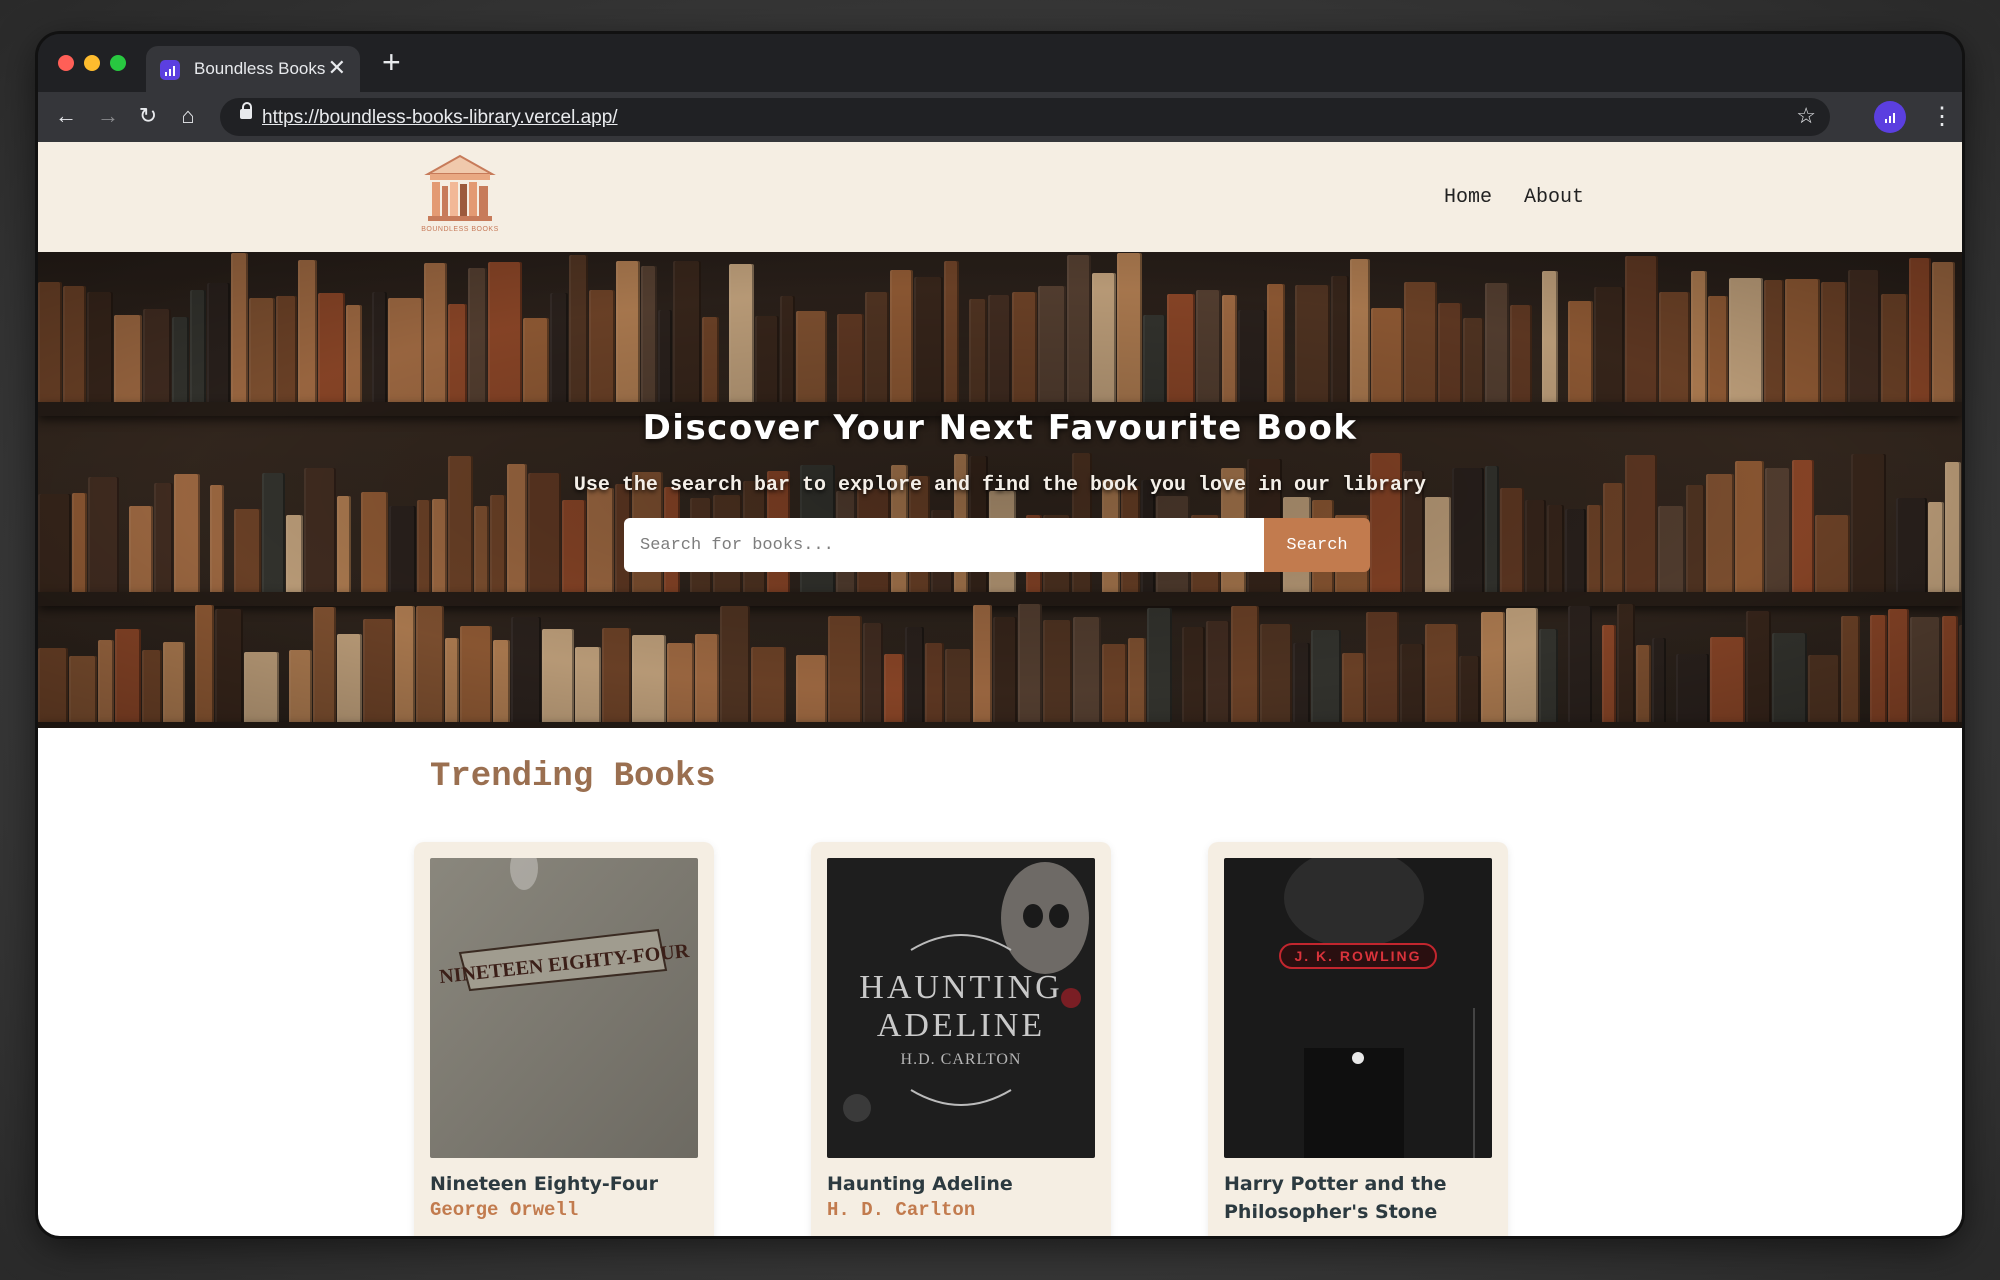 This screenshot has height=1280, width=2000. What do you see at coordinates (1468, 197) in the screenshot?
I see `nav-home: Home` at bounding box center [1468, 197].